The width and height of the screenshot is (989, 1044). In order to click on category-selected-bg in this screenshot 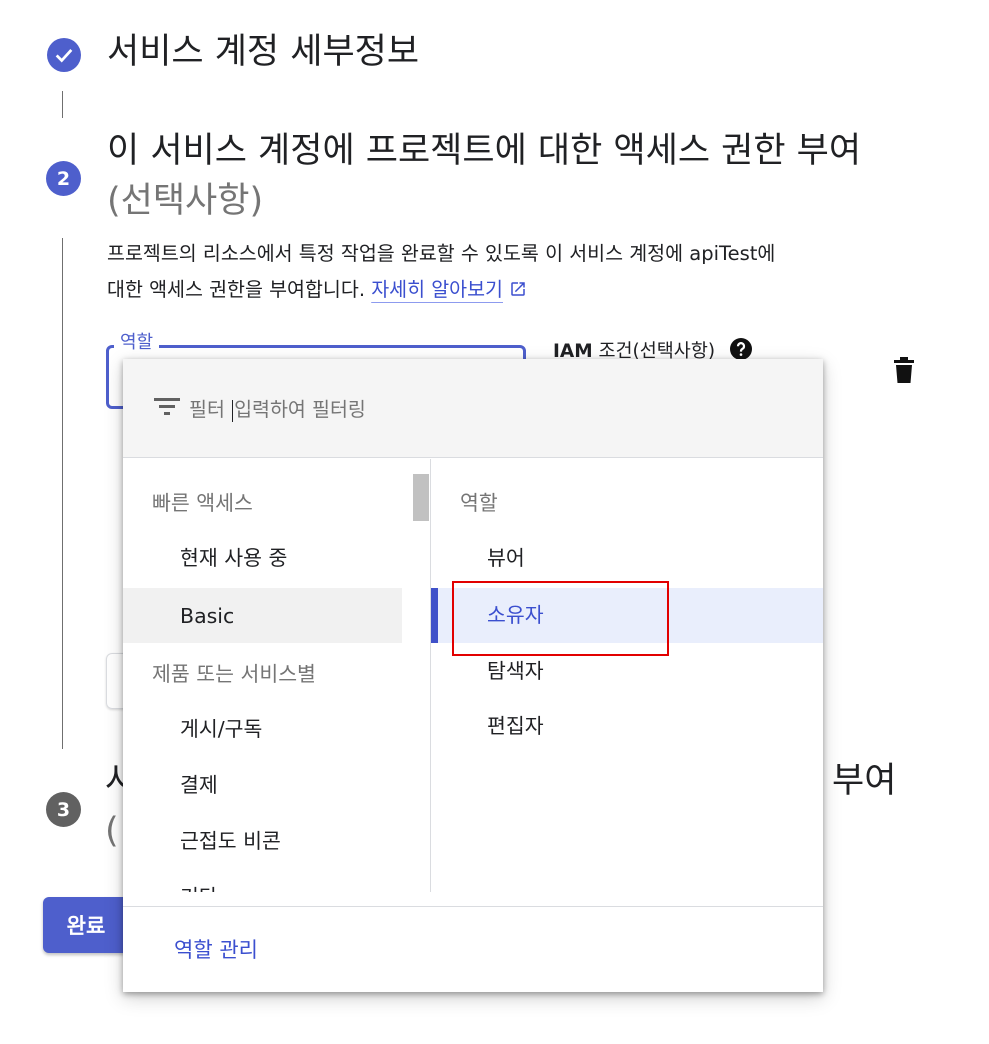, I will do `click(262, 615)`.